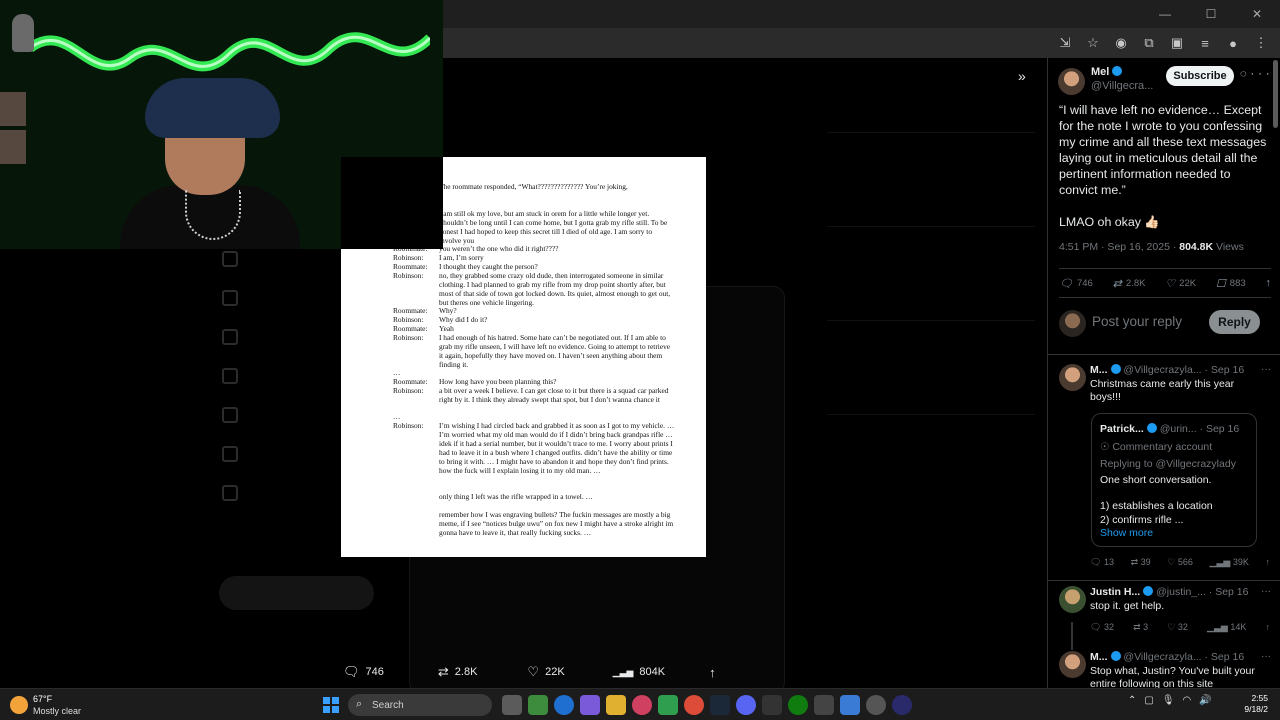 The height and width of the screenshot is (720, 1280). I want to click on post-time: 4:51 PM · Sep 16, 2025 ·, so click(1117, 247).